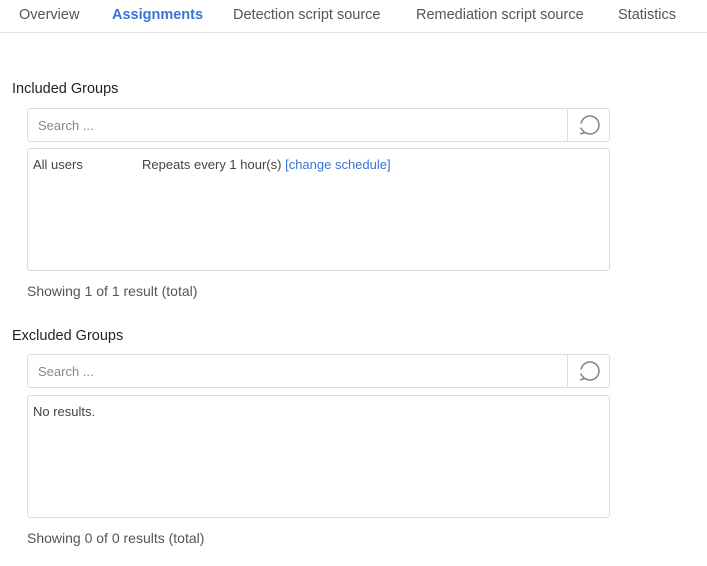  Describe the element at coordinates (338, 164) in the screenshot. I see `change-schedule-link: [change schedule]` at that location.